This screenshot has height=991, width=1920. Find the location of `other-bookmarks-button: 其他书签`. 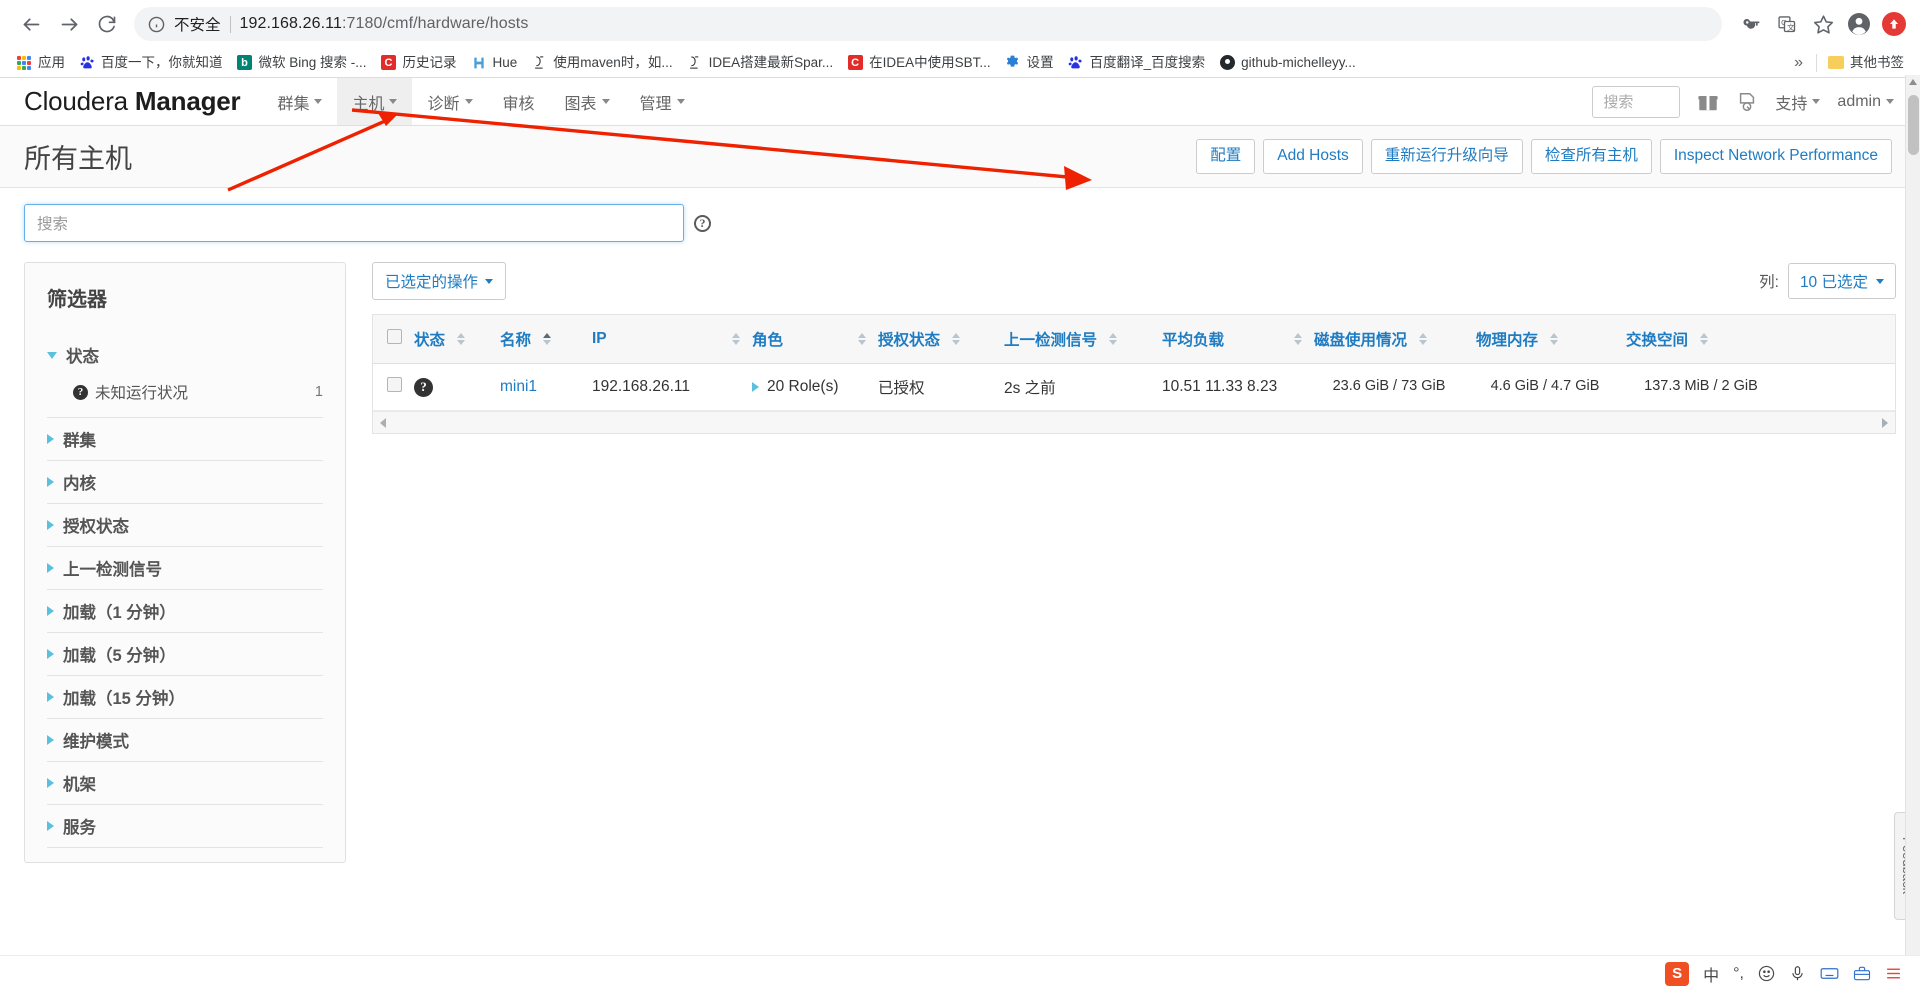

other-bookmarks-button: 其他书签 is located at coordinates (1866, 63).